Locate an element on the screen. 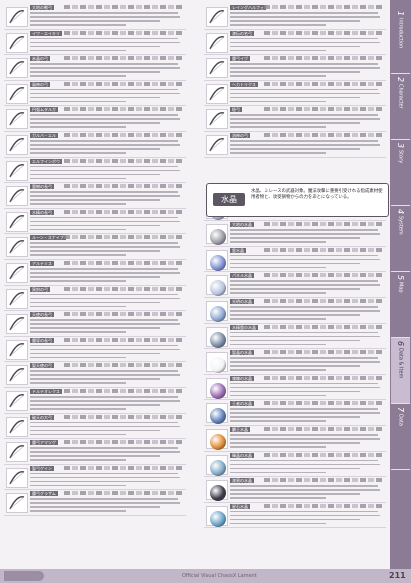 The width and height of the screenshot is (411, 583). chapter-tab: 2 Character is located at coordinates (400, 107).